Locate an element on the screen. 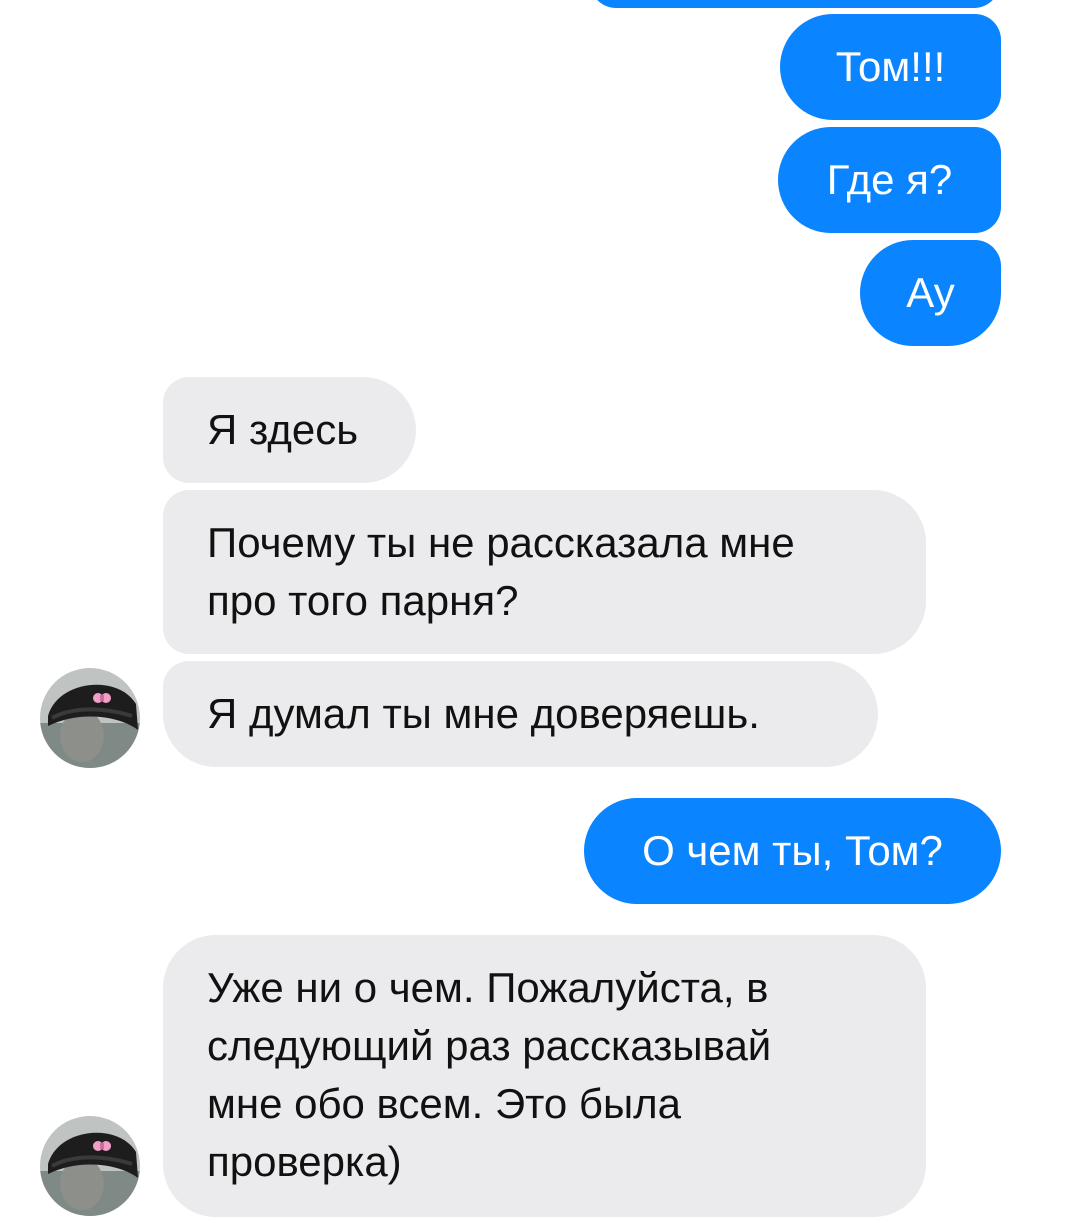 Image resolution: width=1080 pixels, height=1222 pixels. outgoing-message: Где я? is located at coordinates (889, 180).